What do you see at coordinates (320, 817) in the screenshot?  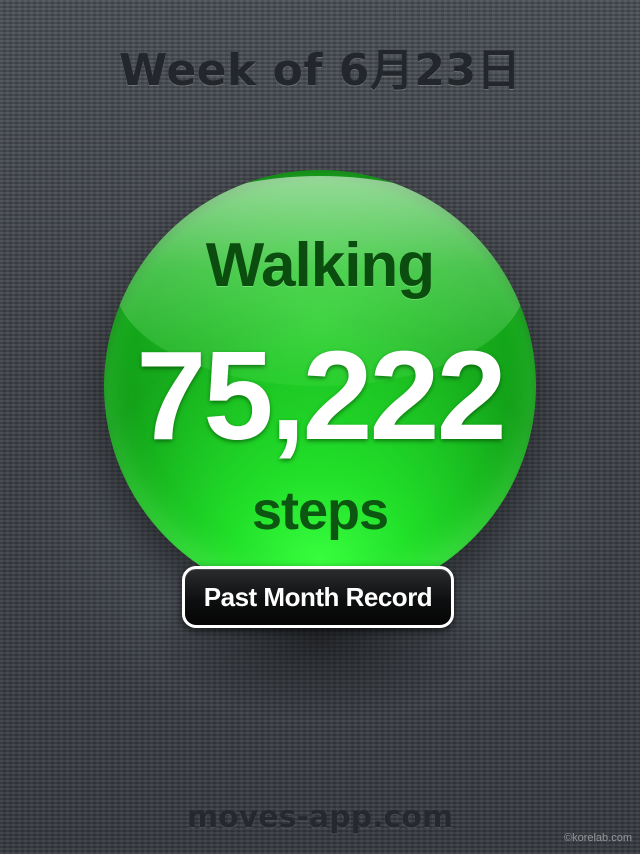 I see `footer-url: moves-app.com` at bounding box center [320, 817].